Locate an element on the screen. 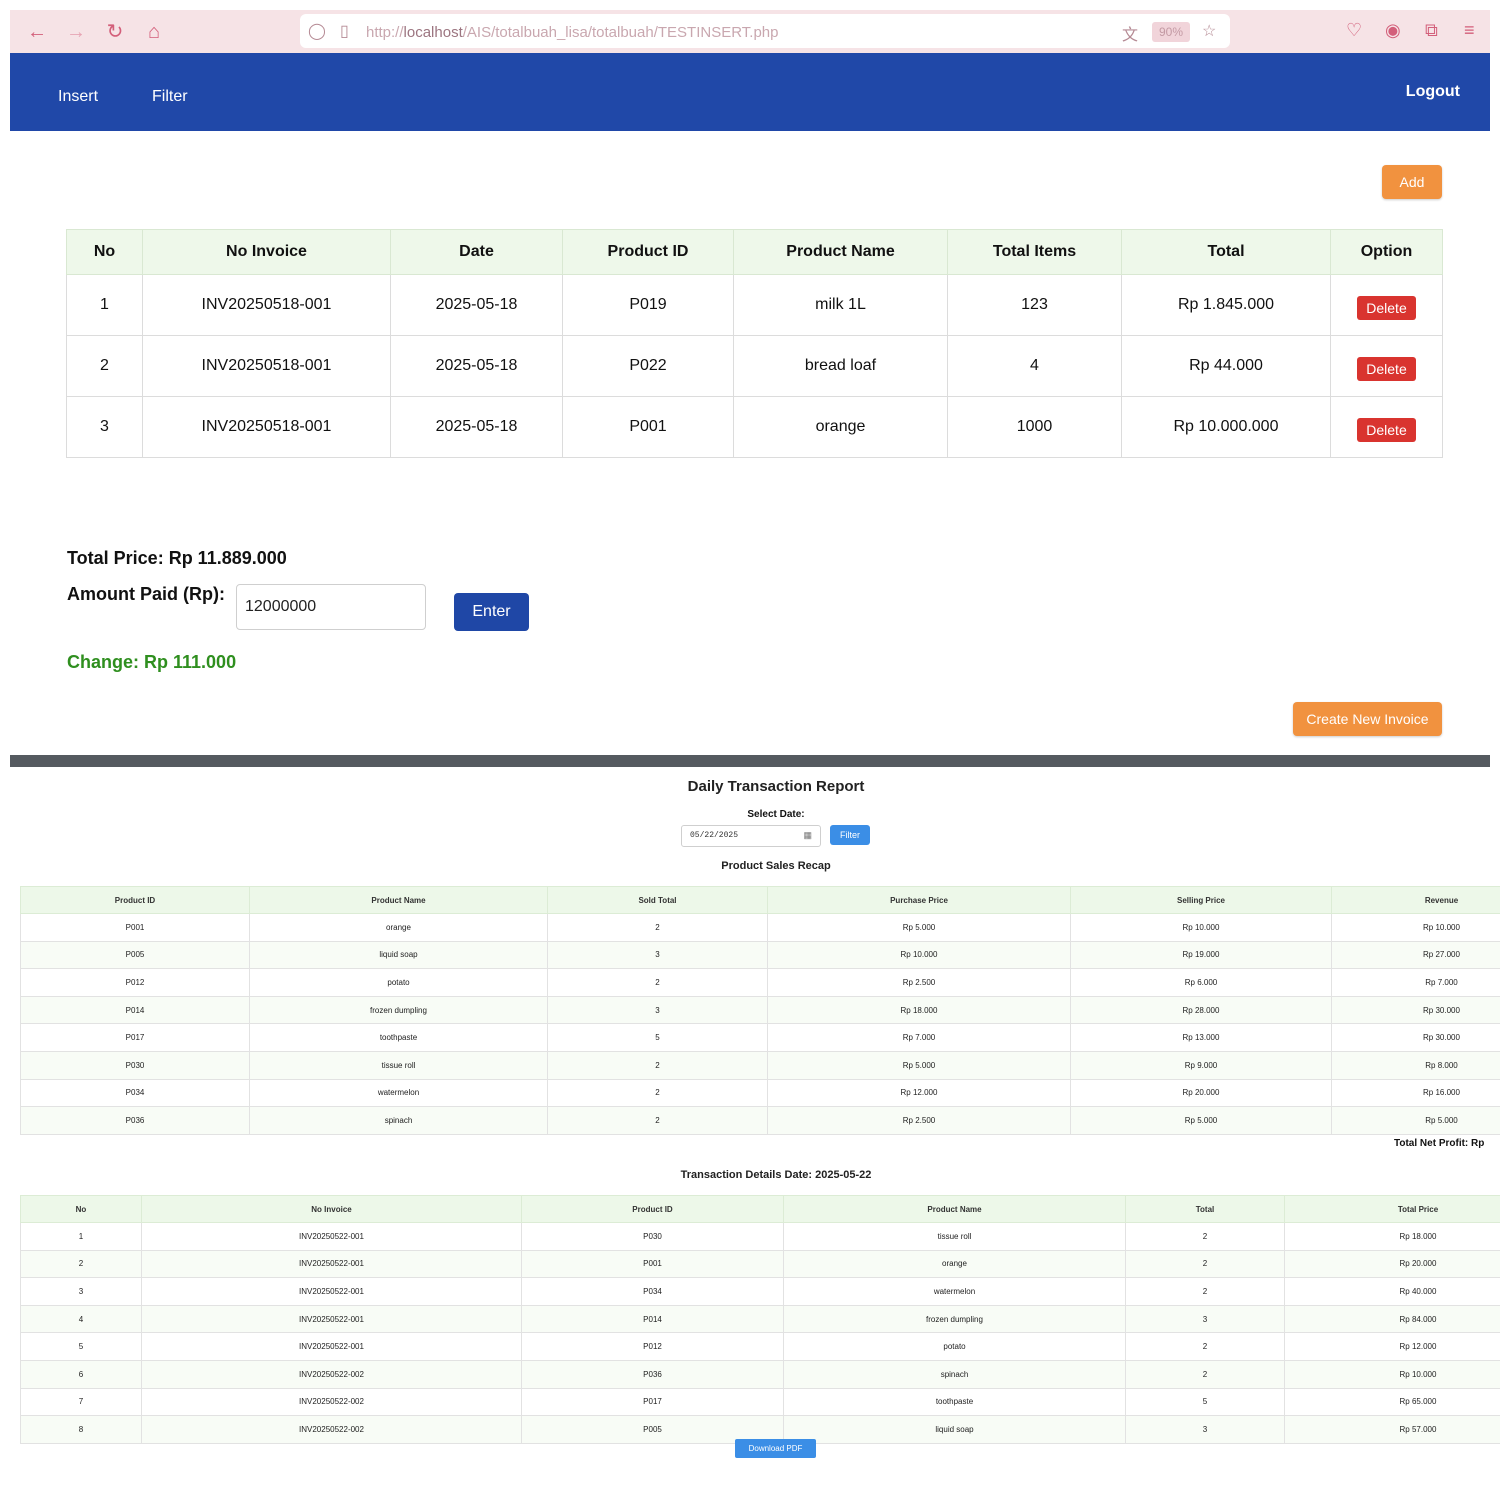 Image resolution: width=1500 pixels, height=1500 pixels. cell-option: Delete is located at coordinates (1386, 427).